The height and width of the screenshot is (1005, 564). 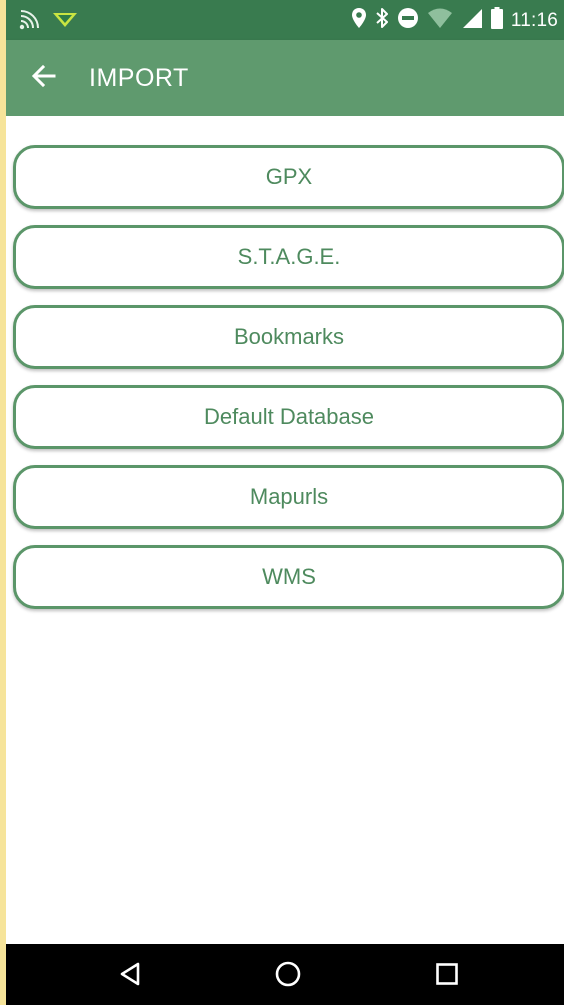 I want to click on do-not-disturb-icon, so click(x=408, y=20).